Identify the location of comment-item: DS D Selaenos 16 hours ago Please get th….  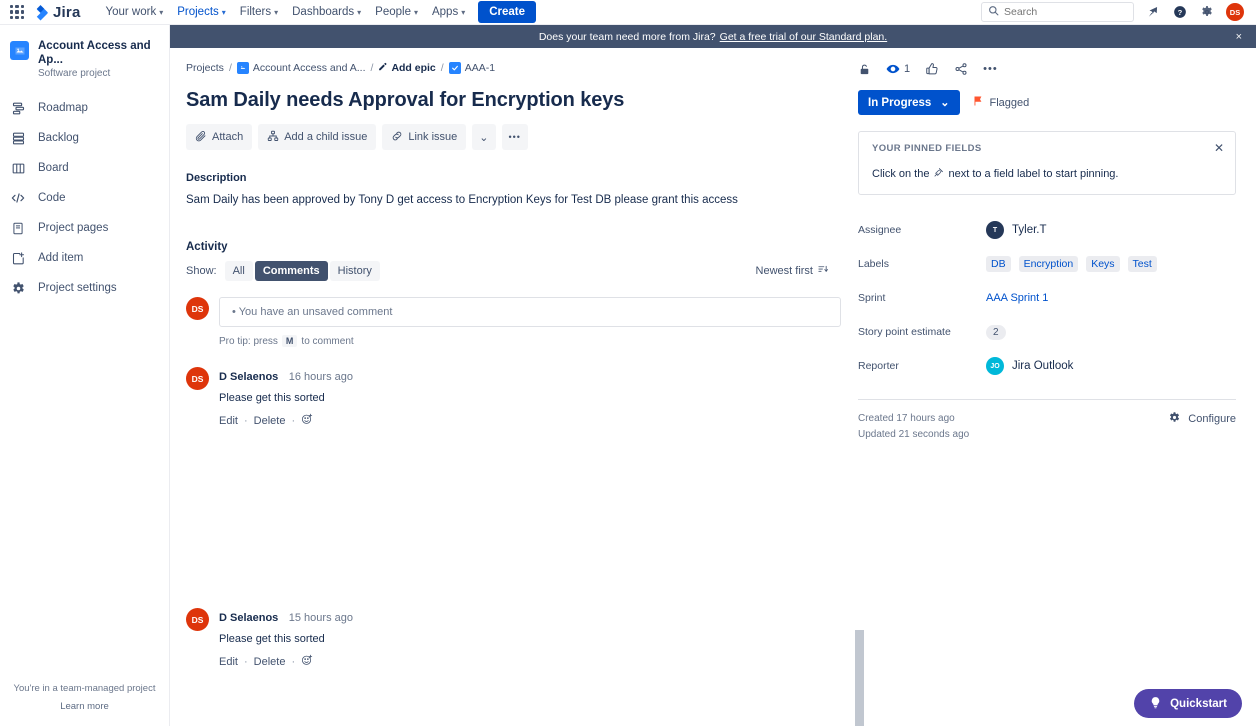
(518, 397).